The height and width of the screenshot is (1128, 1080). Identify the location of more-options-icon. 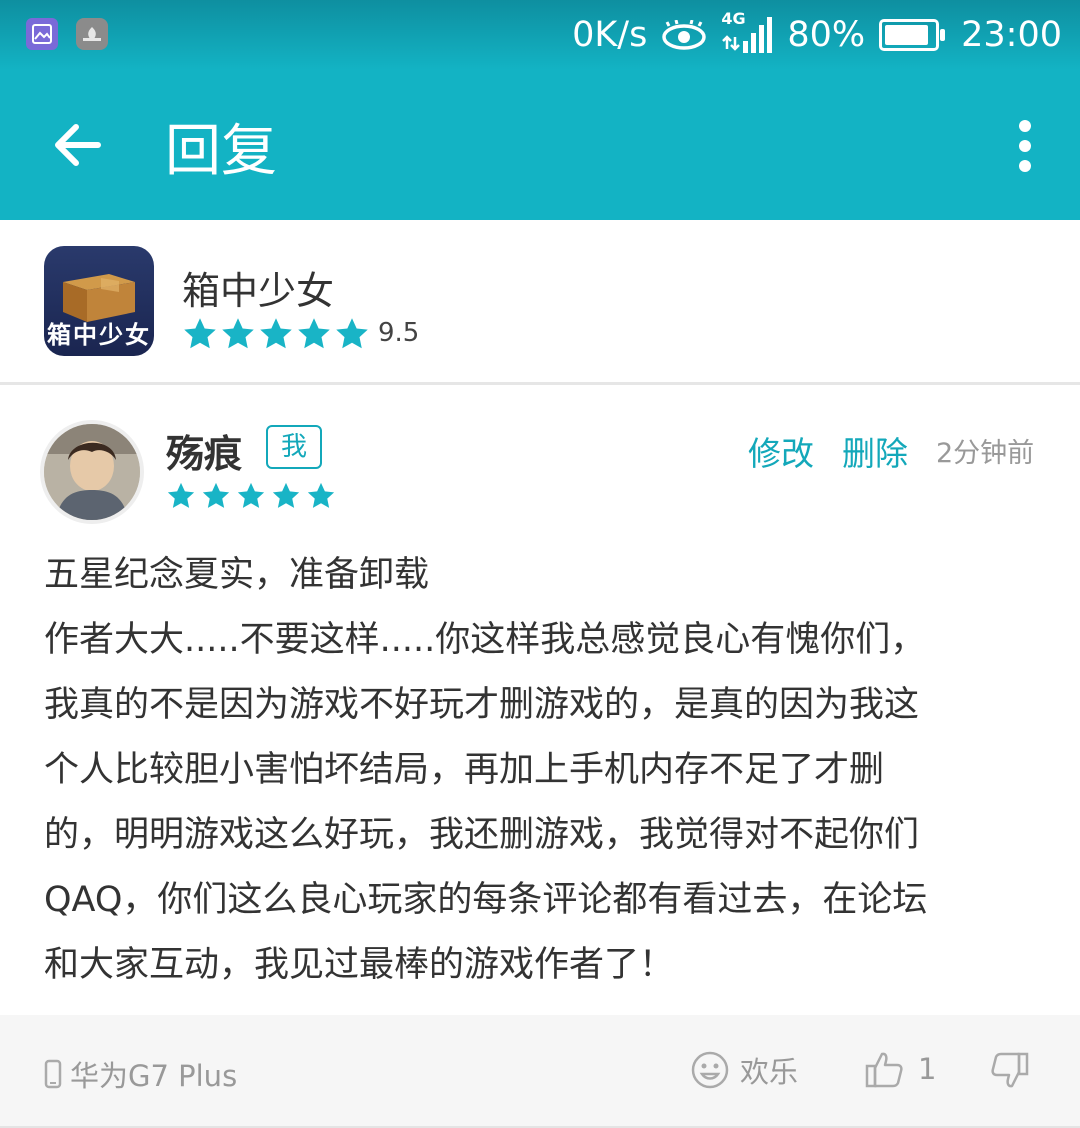
(1025, 146).